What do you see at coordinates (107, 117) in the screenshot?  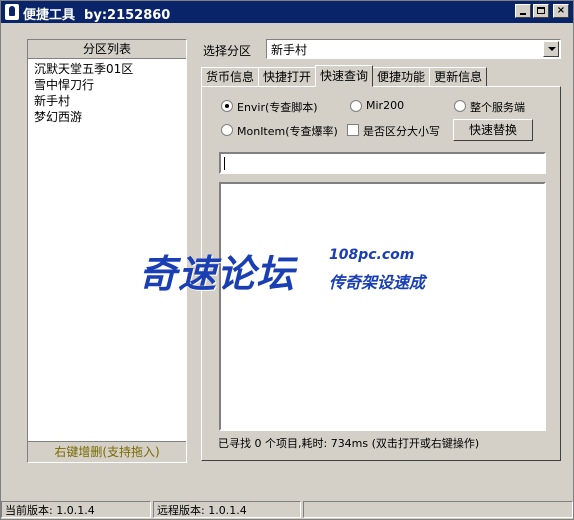 I see `zone-list-item: 梦幻西游` at bounding box center [107, 117].